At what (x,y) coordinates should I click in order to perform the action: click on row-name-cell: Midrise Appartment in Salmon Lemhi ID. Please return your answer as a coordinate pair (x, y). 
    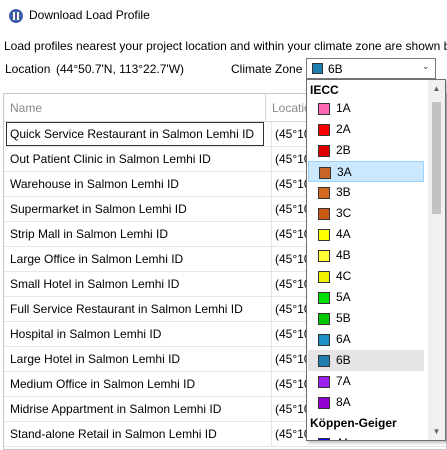
    Looking at the image, I should click on (137, 409).